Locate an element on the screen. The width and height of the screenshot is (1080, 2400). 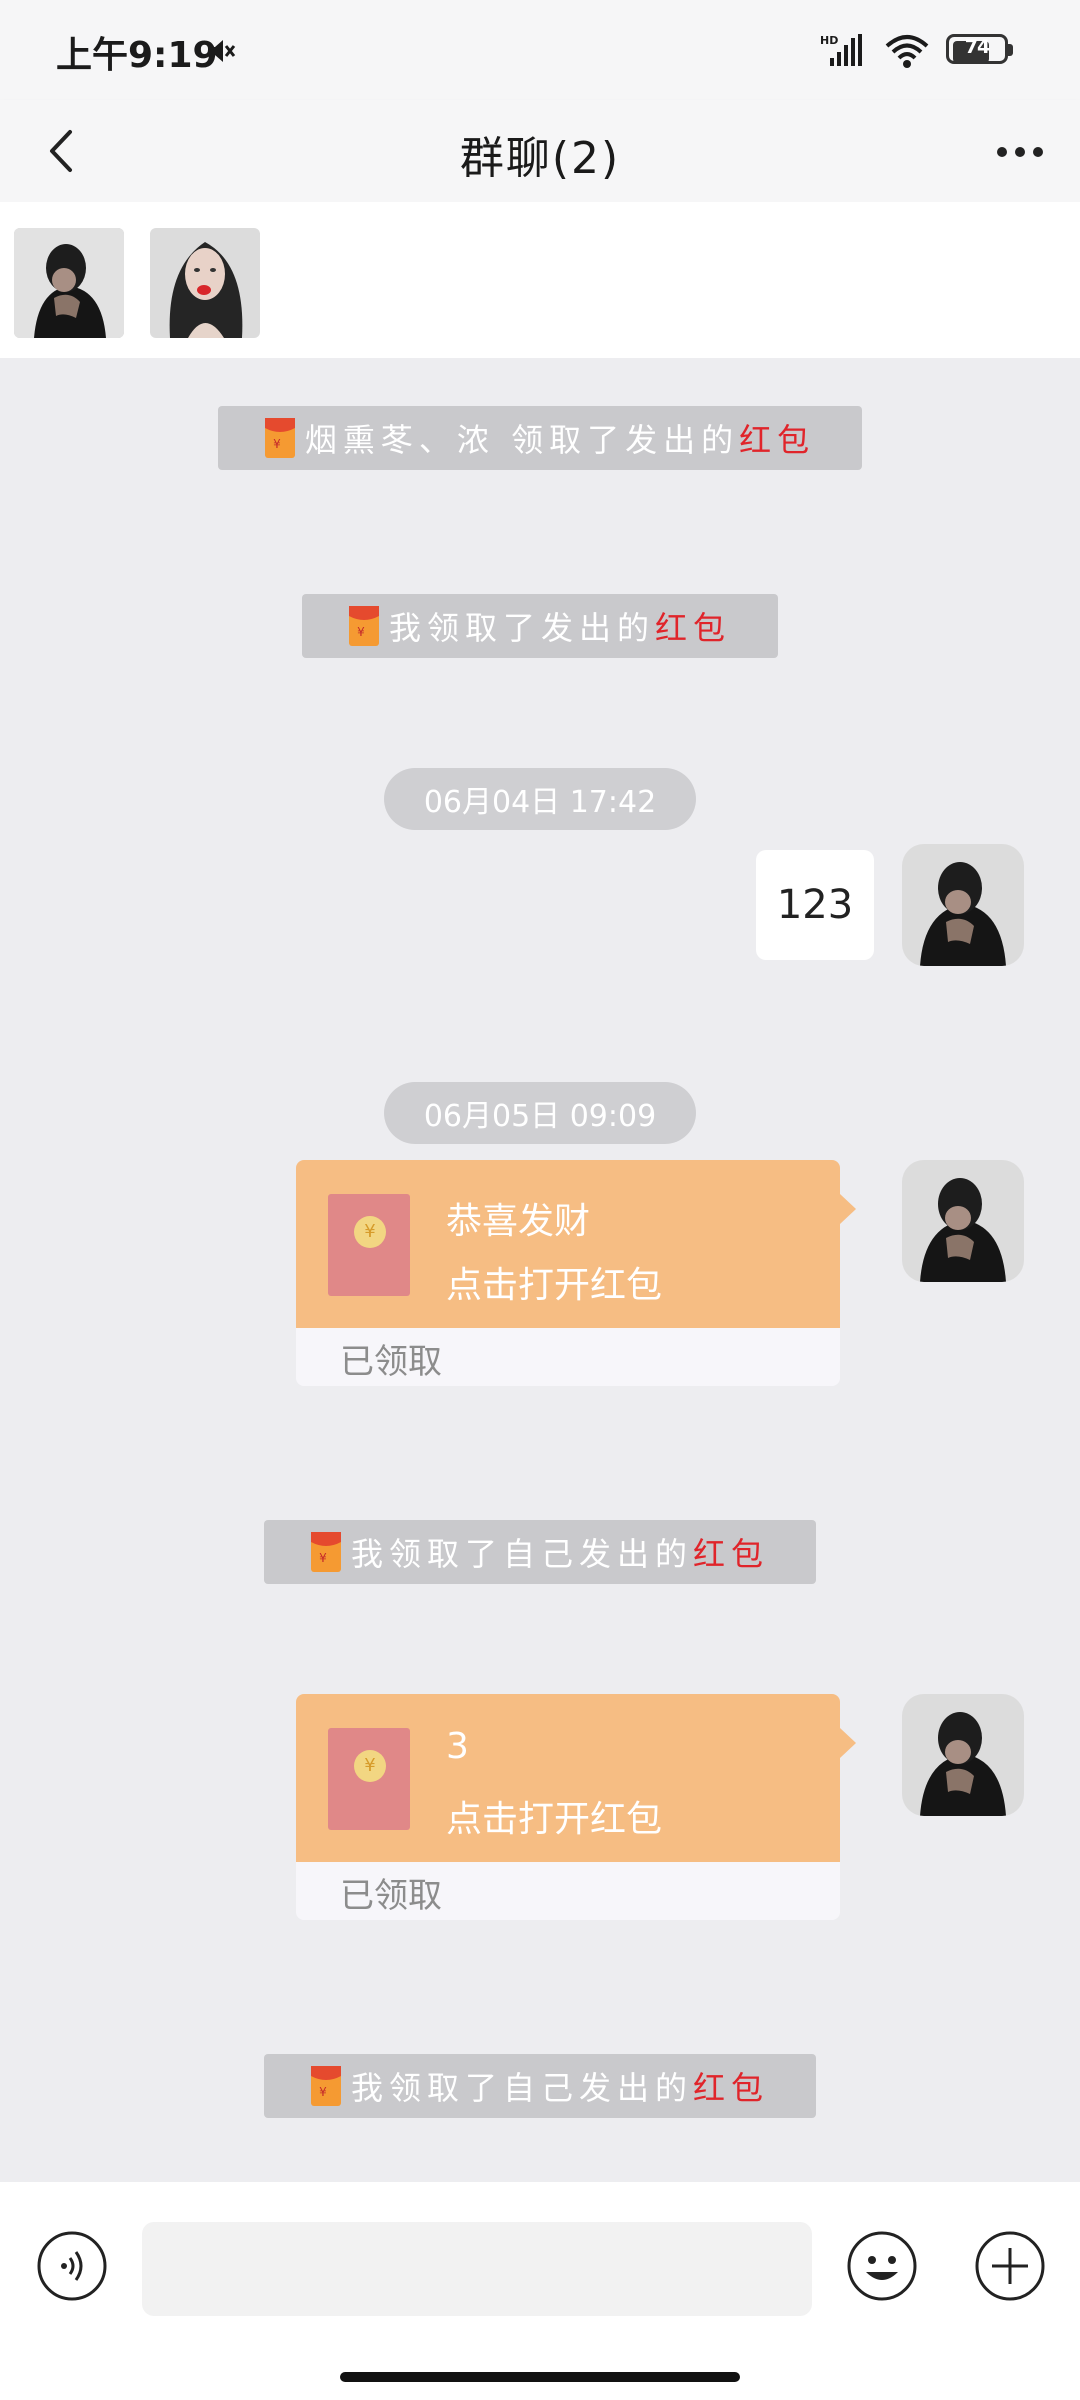
timestamp: 06月04日 17:42 is located at coordinates (540, 799).